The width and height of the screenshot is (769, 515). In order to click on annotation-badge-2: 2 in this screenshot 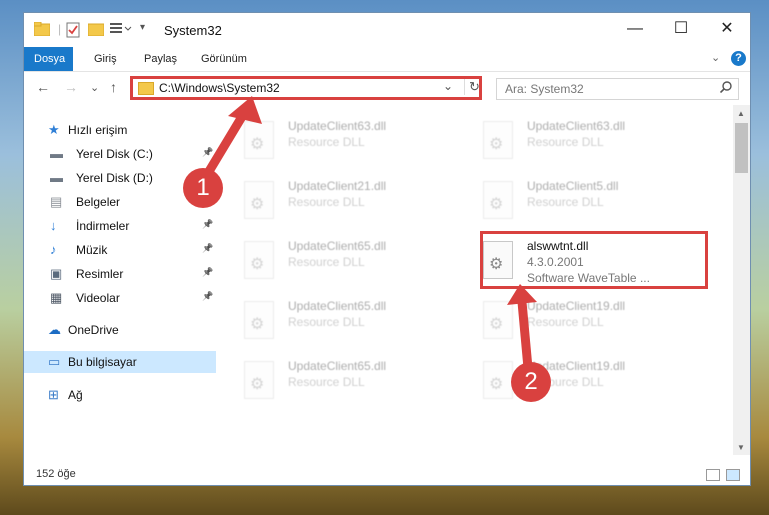, I will do `click(531, 382)`.